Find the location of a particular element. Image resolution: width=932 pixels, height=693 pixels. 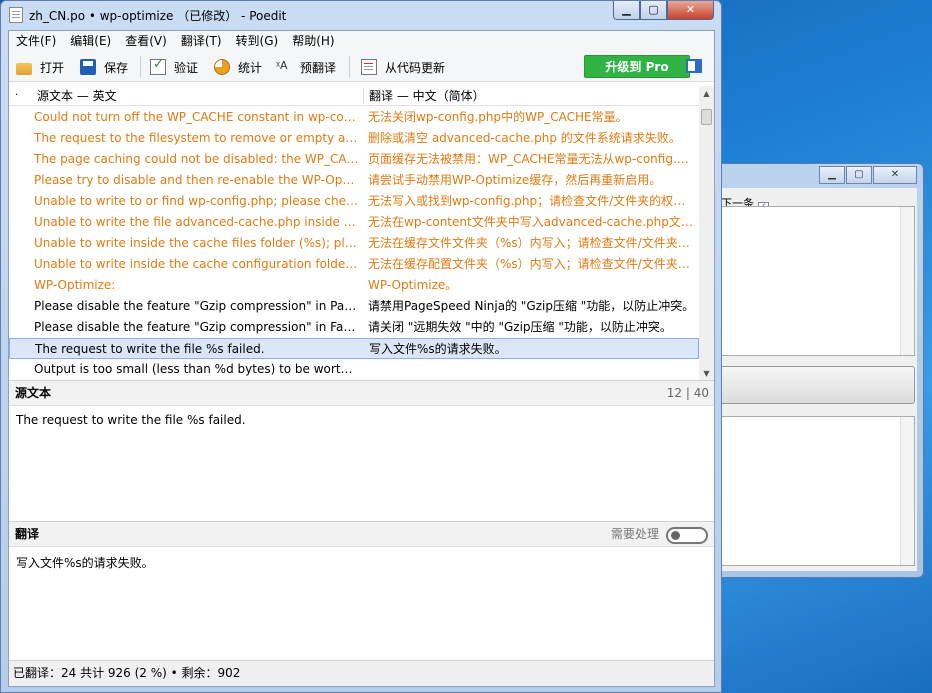

maximize-button: ▢ is located at coordinates (653, 10).